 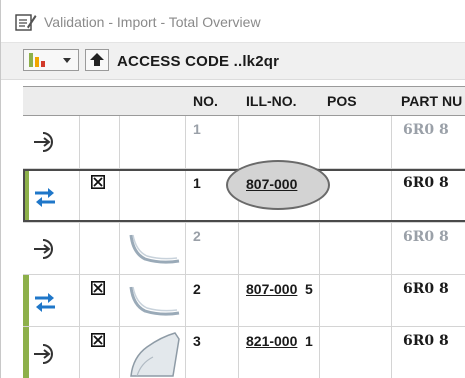 I want to click on column-header-pos: POS, so click(x=342, y=101).